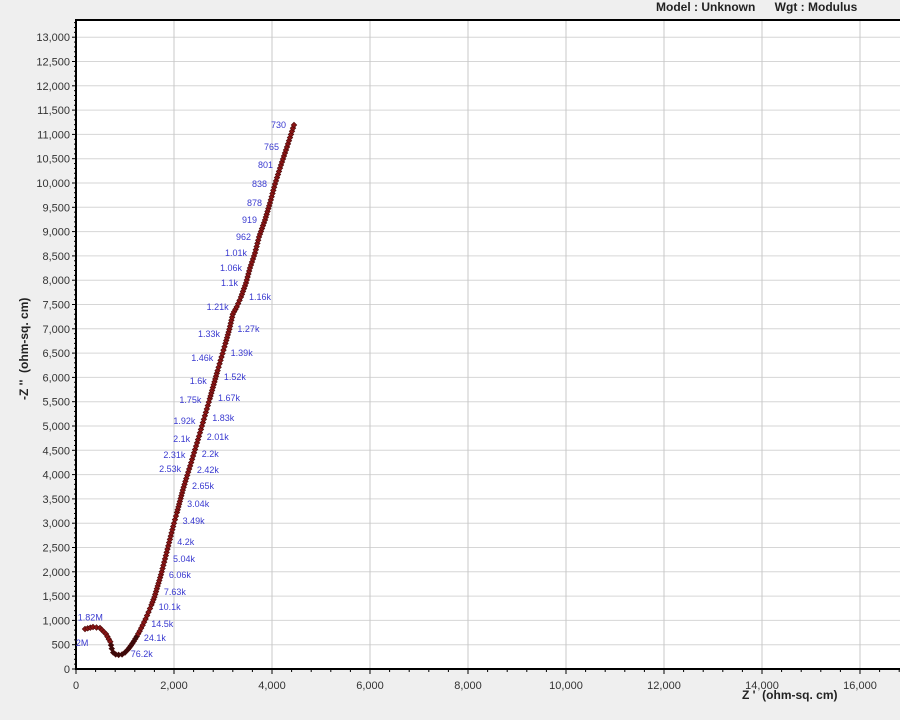  Describe the element at coordinates (56, 549) in the screenshot. I see `y-tick-label: 2,500` at that location.